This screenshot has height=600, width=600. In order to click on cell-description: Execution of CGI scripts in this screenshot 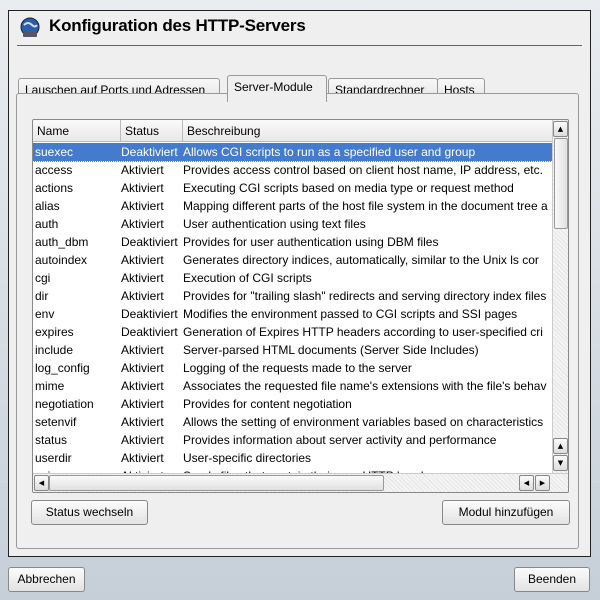, I will do `click(247, 278)`.